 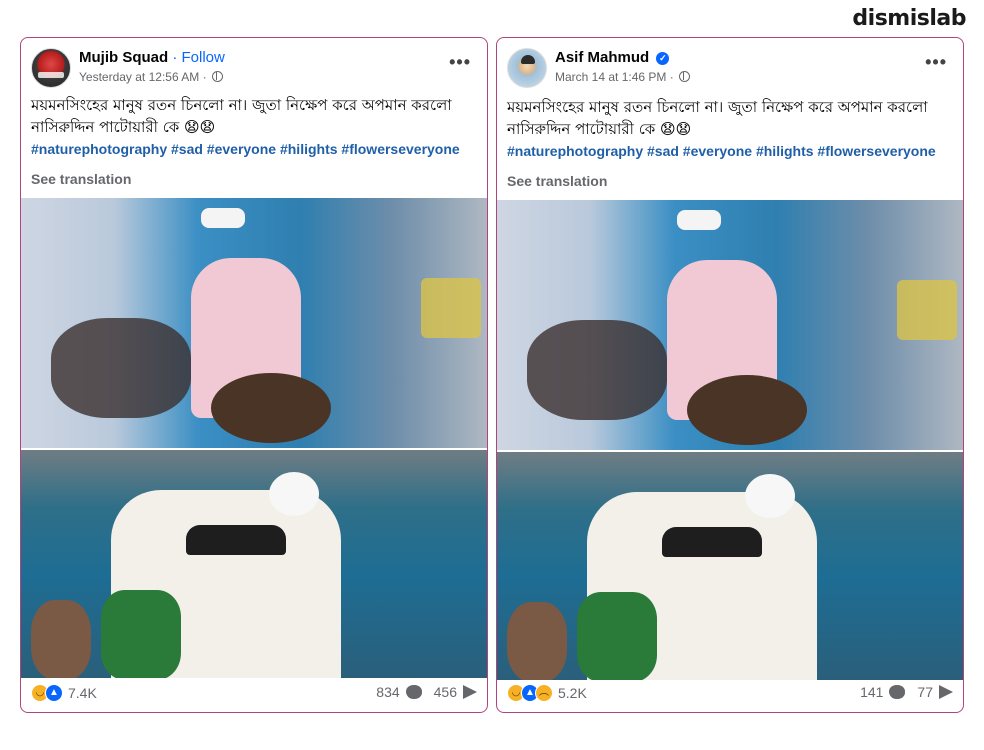 I want to click on share-count: 77, so click(x=925, y=692).